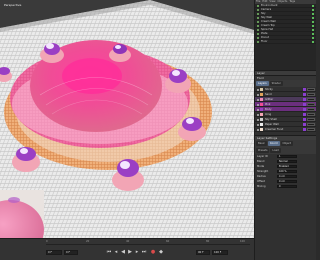 The width and height of the screenshot is (320, 260). I want to click on start-frame-field: 0 F, so click(54, 252).